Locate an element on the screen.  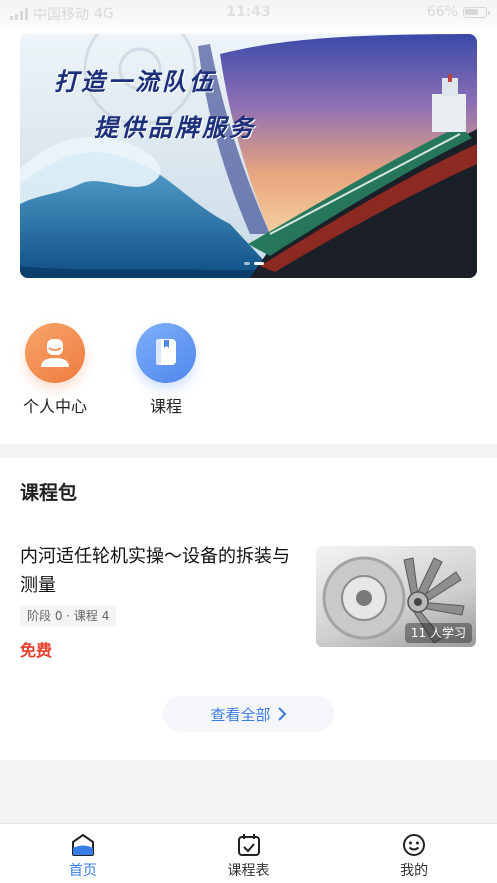
entry-personal-center: 个人中心 is located at coordinates (55, 370).